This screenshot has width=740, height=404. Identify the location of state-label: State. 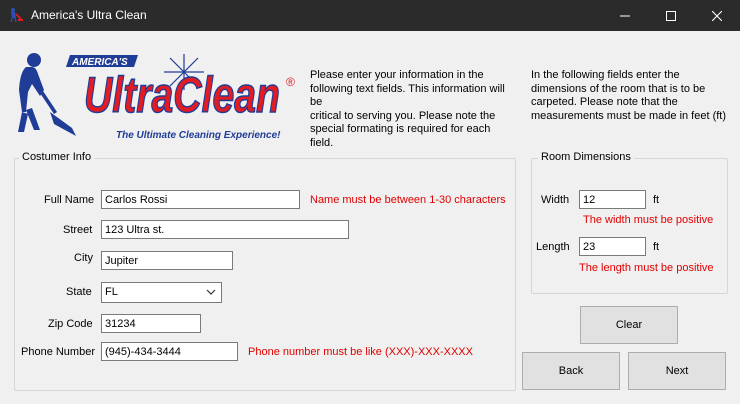
(79, 292).